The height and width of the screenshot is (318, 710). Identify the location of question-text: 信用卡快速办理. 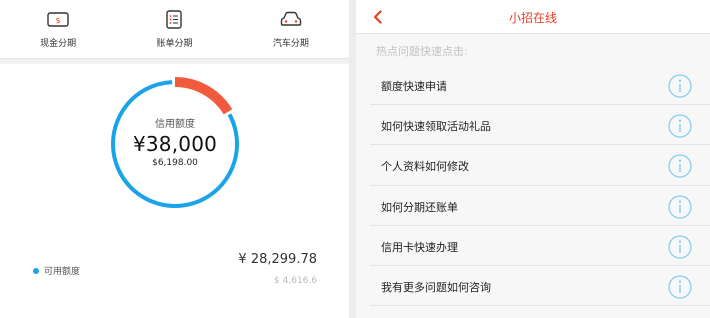
(419, 247).